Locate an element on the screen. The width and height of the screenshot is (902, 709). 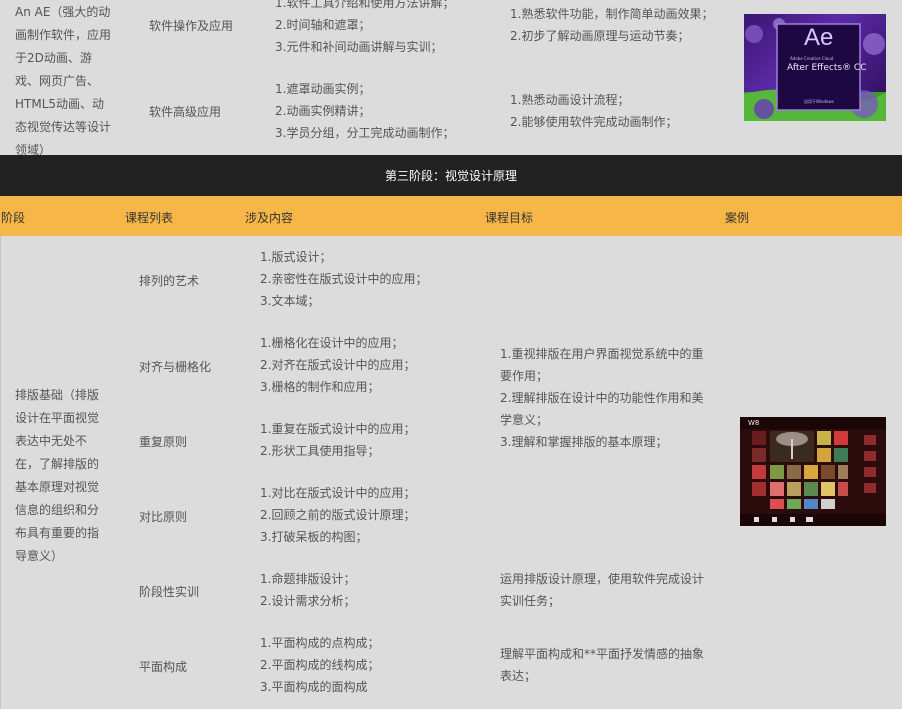
course-content: 1.重复在版式设计中的应用； 2.形状工具使用指导； is located at coordinates (337, 440).